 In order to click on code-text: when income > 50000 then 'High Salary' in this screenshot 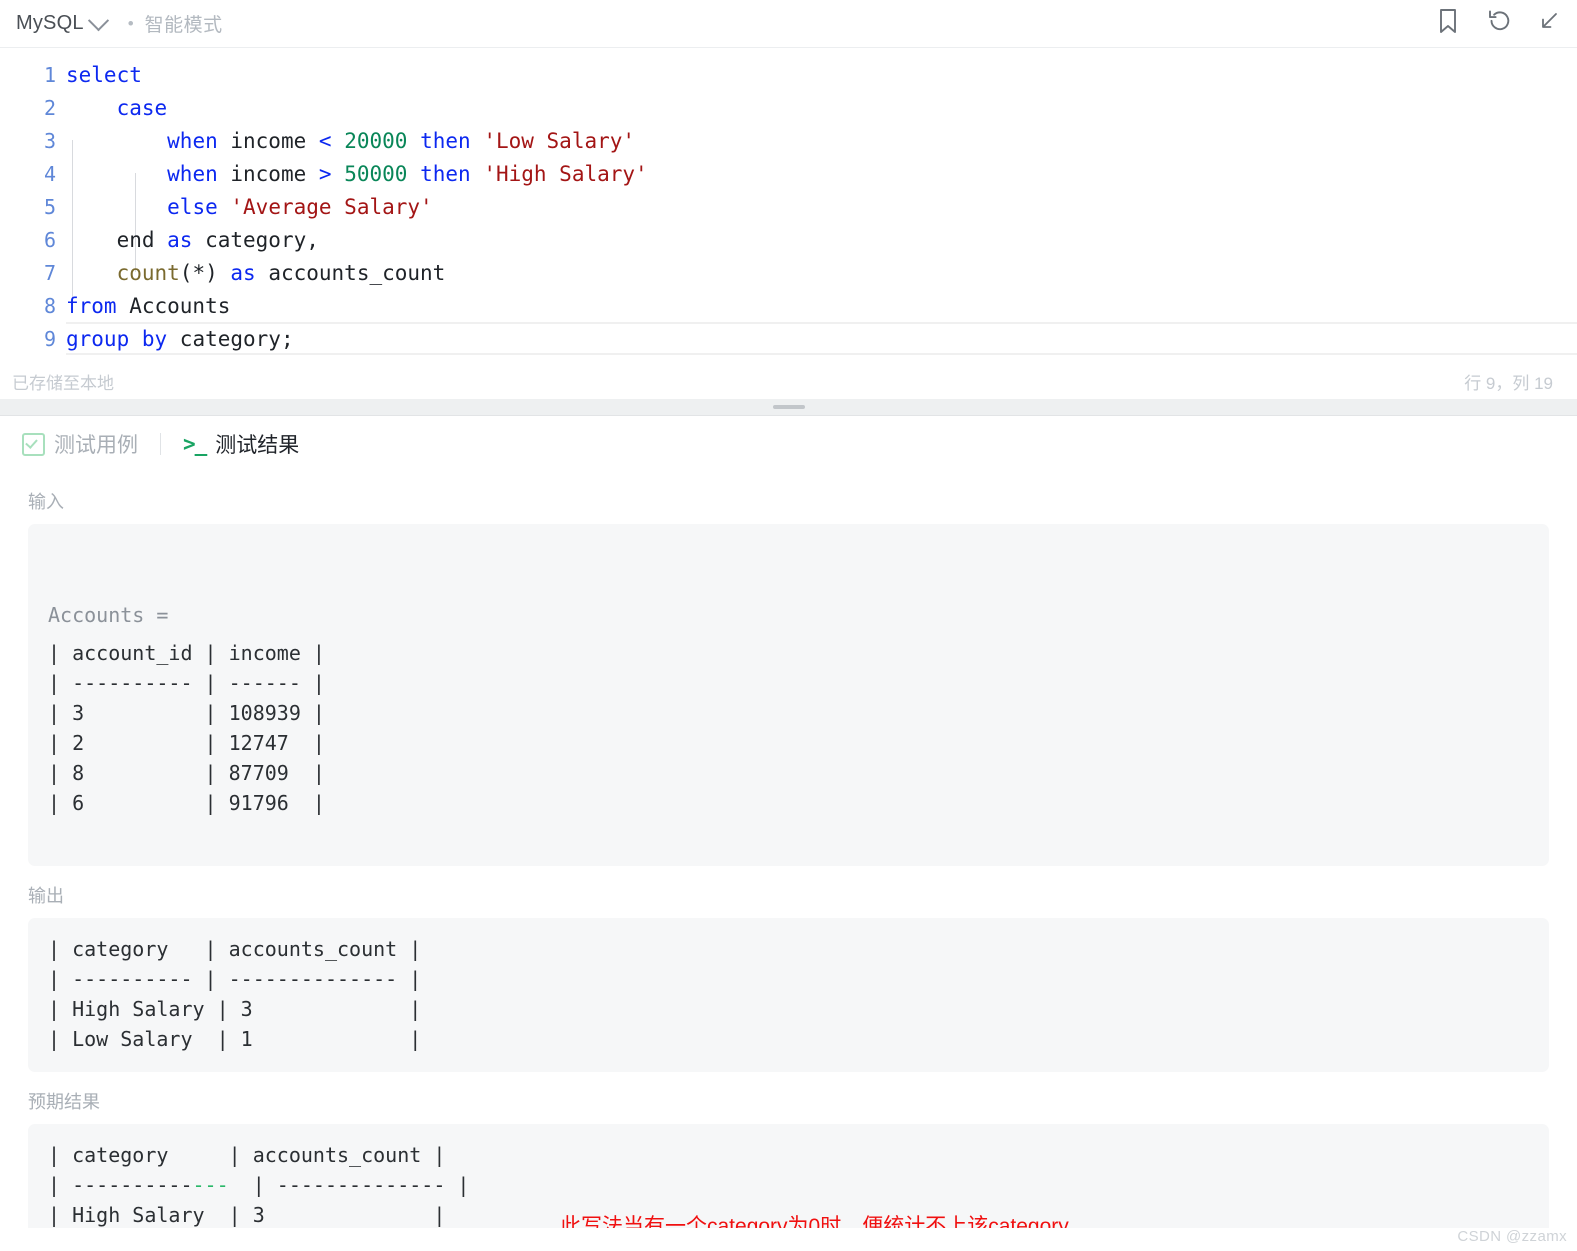, I will do `click(407, 173)`.